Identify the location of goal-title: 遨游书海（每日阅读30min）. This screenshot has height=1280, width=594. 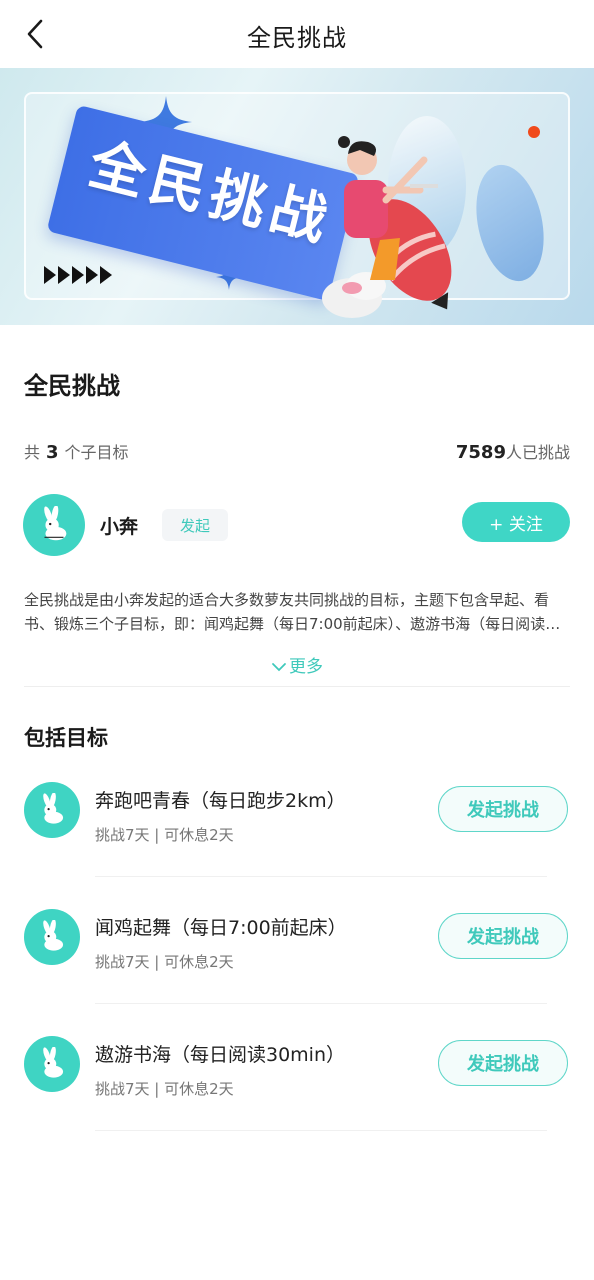
(220, 1055).